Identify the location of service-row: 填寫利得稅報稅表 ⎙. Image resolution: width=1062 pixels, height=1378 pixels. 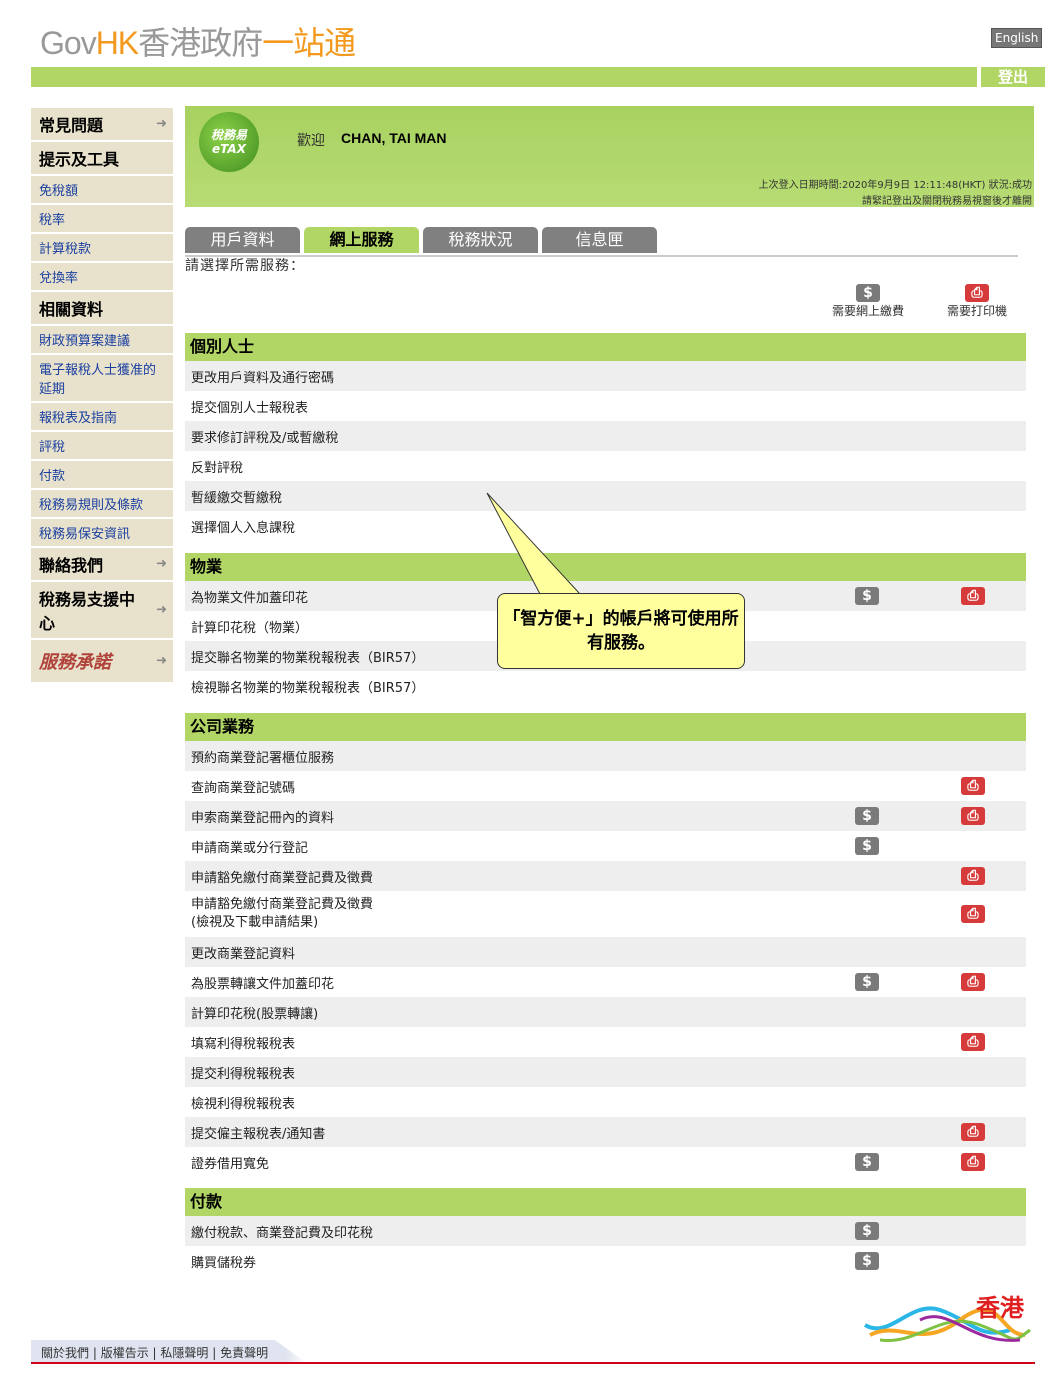
(605, 1042).